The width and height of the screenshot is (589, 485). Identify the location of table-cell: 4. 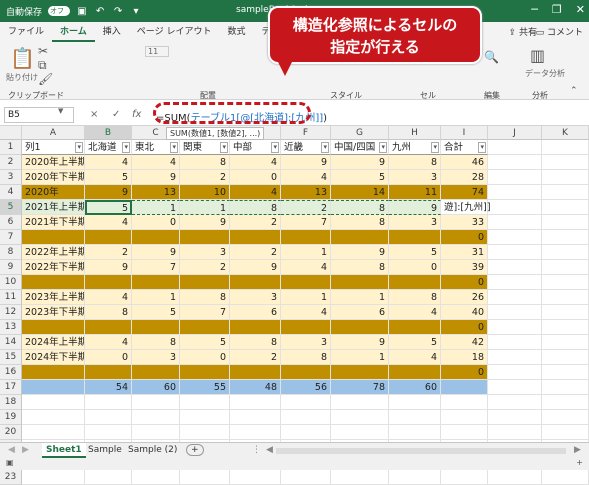
(156, 162).